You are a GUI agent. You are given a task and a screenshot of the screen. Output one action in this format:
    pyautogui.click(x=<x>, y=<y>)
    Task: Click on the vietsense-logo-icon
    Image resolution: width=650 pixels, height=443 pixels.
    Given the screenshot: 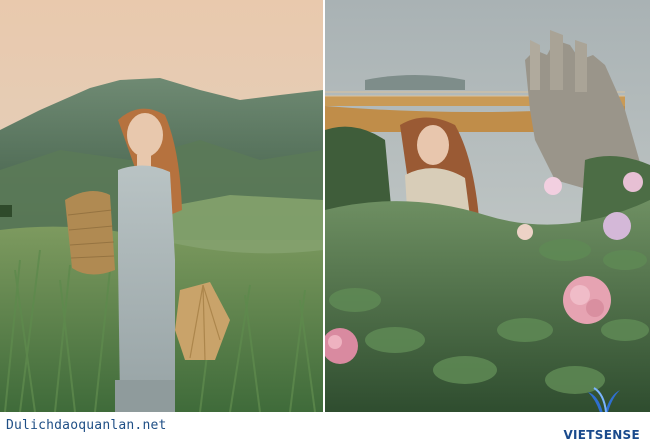 What is the action you would take?
    pyautogui.click(x=604, y=399)
    